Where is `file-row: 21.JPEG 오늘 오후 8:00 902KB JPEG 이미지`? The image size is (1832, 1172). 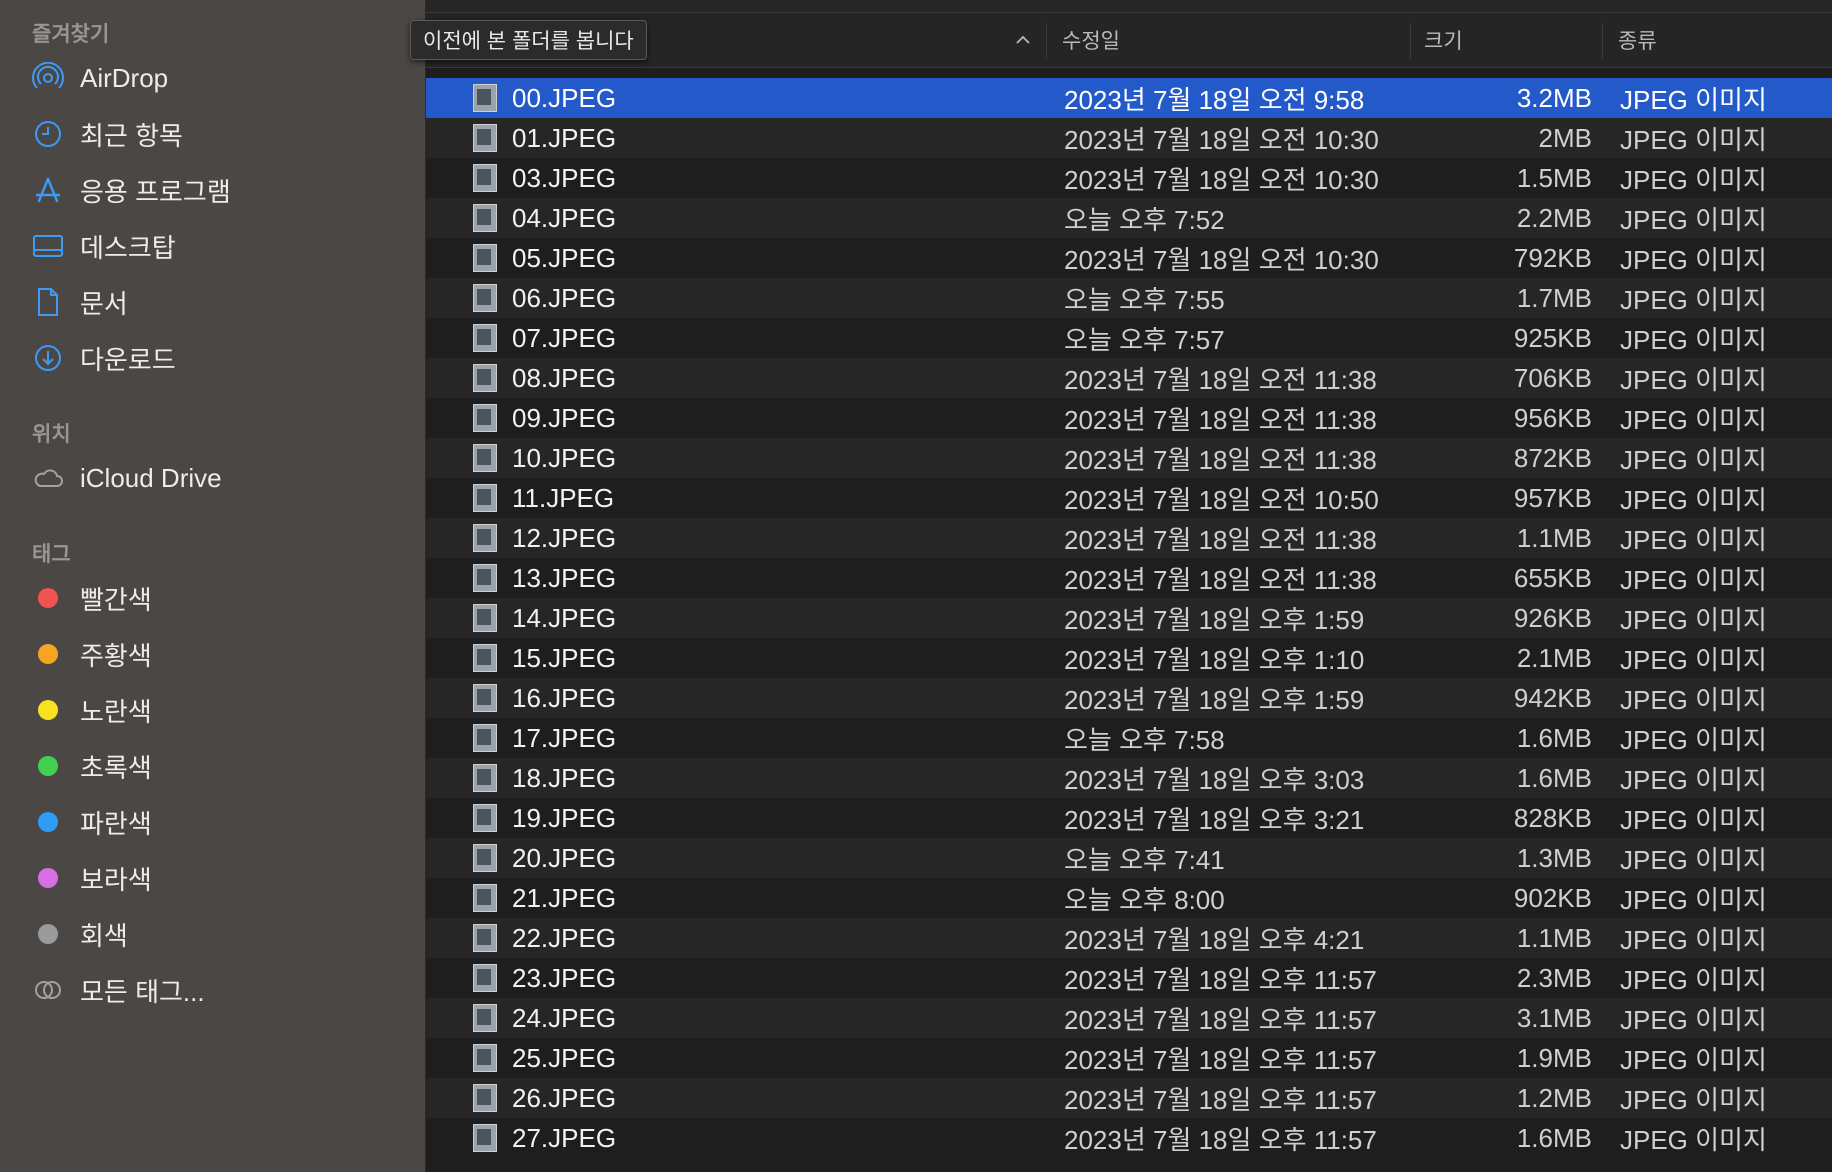 file-row: 21.JPEG 오늘 오후 8:00 902KB JPEG 이미지 is located at coordinates (1129, 898).